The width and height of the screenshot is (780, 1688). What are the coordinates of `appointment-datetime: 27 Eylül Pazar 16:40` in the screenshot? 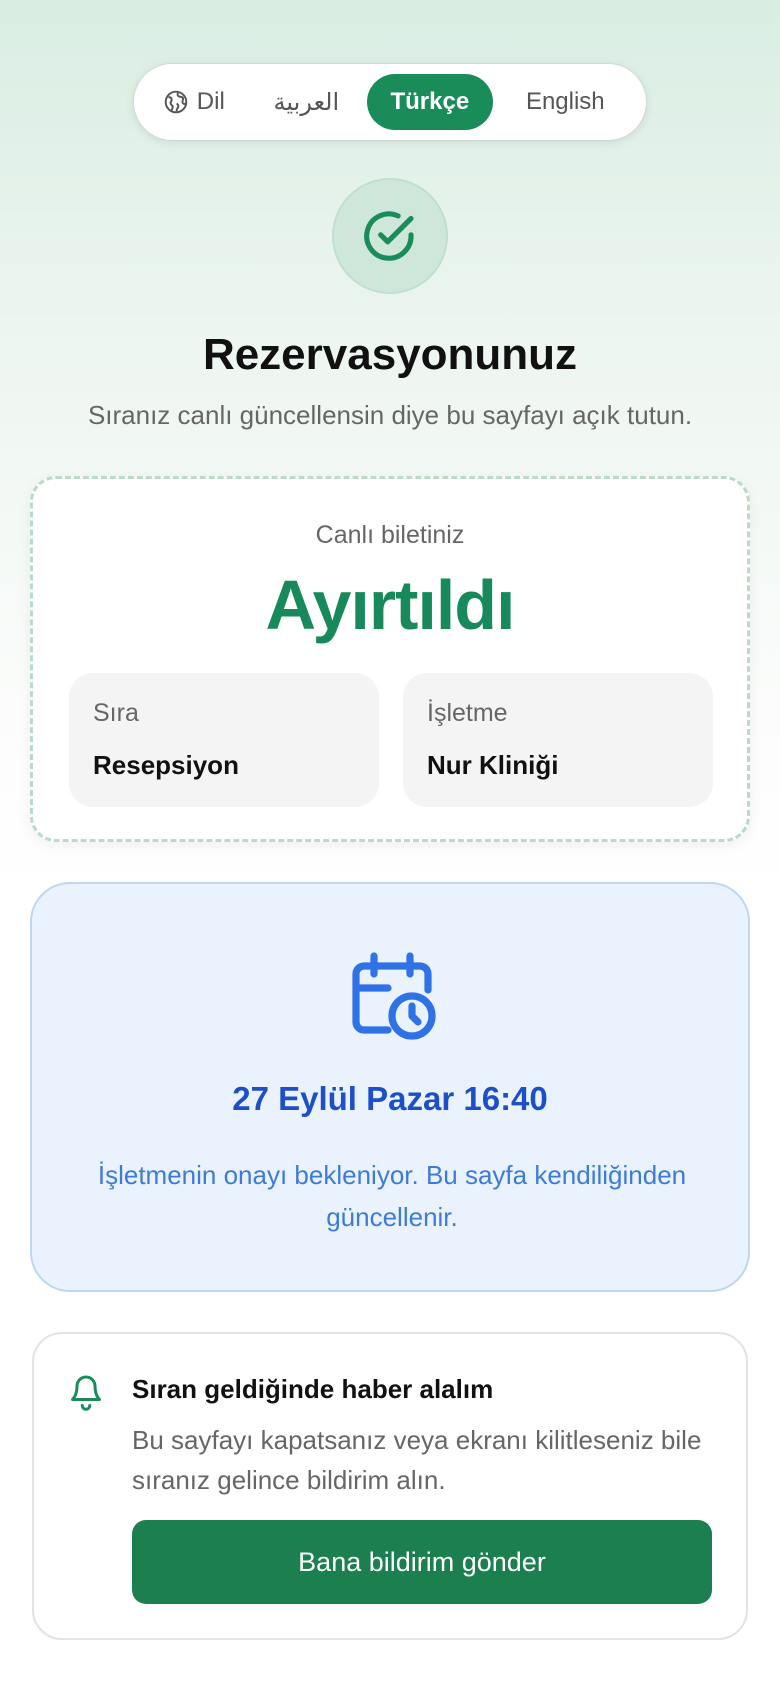 It's located at (390, 1098).